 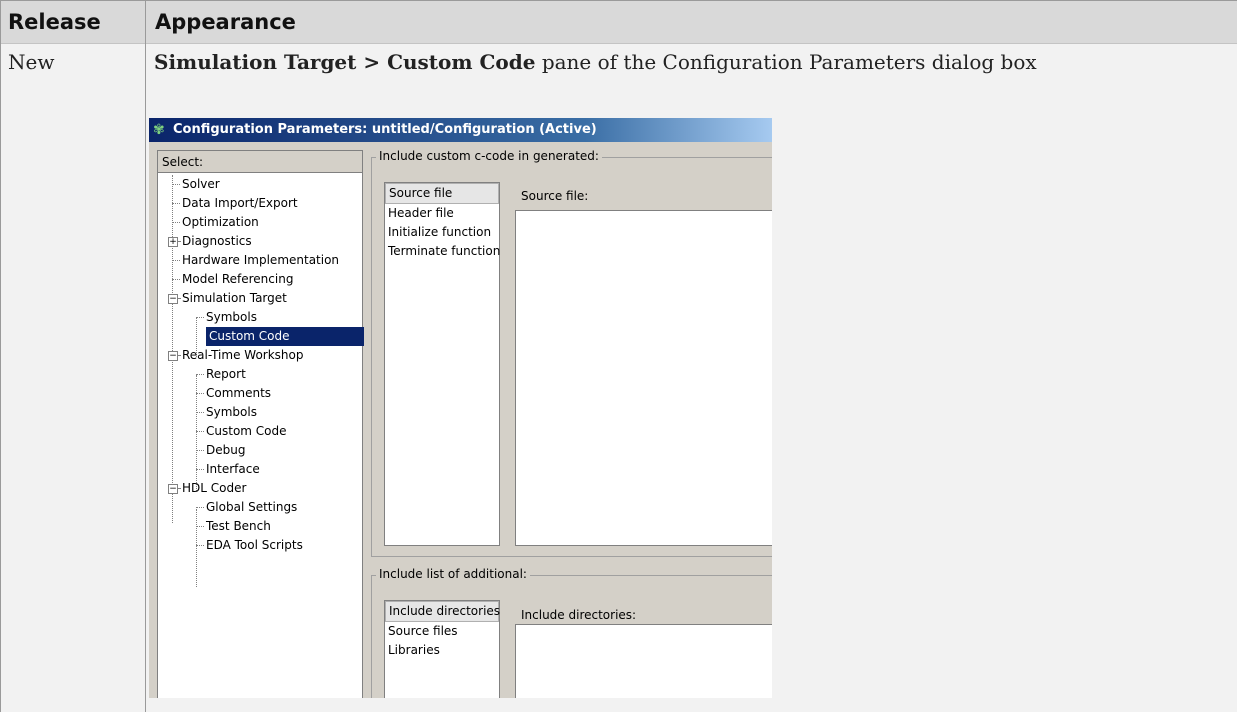 What do you see at coordinates (285, 336) in the screenshot?
I see `tree-item-sim-custom-code: Custom Code` at bounding box center [285, 336].